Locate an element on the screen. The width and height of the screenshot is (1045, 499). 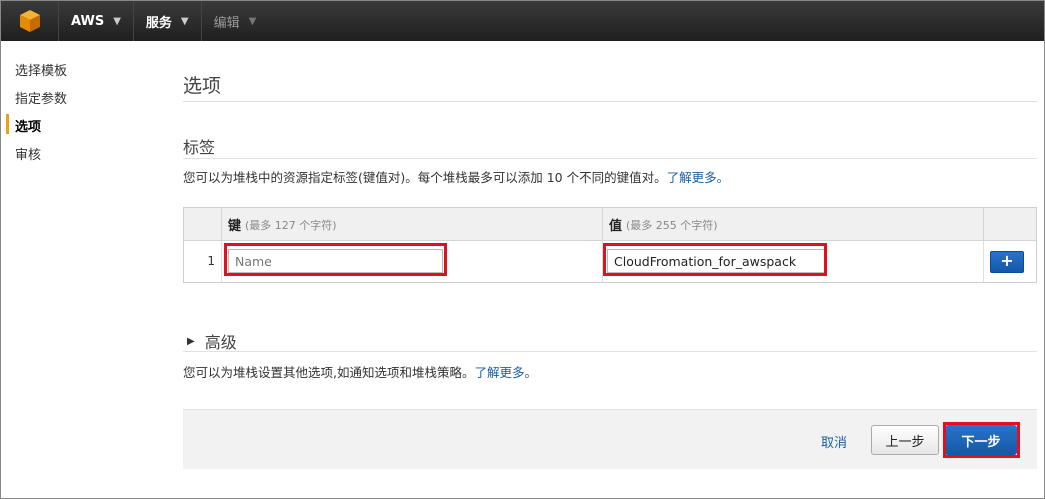
services-menu: 服务 ▼ is located at coordinates (168, 21).